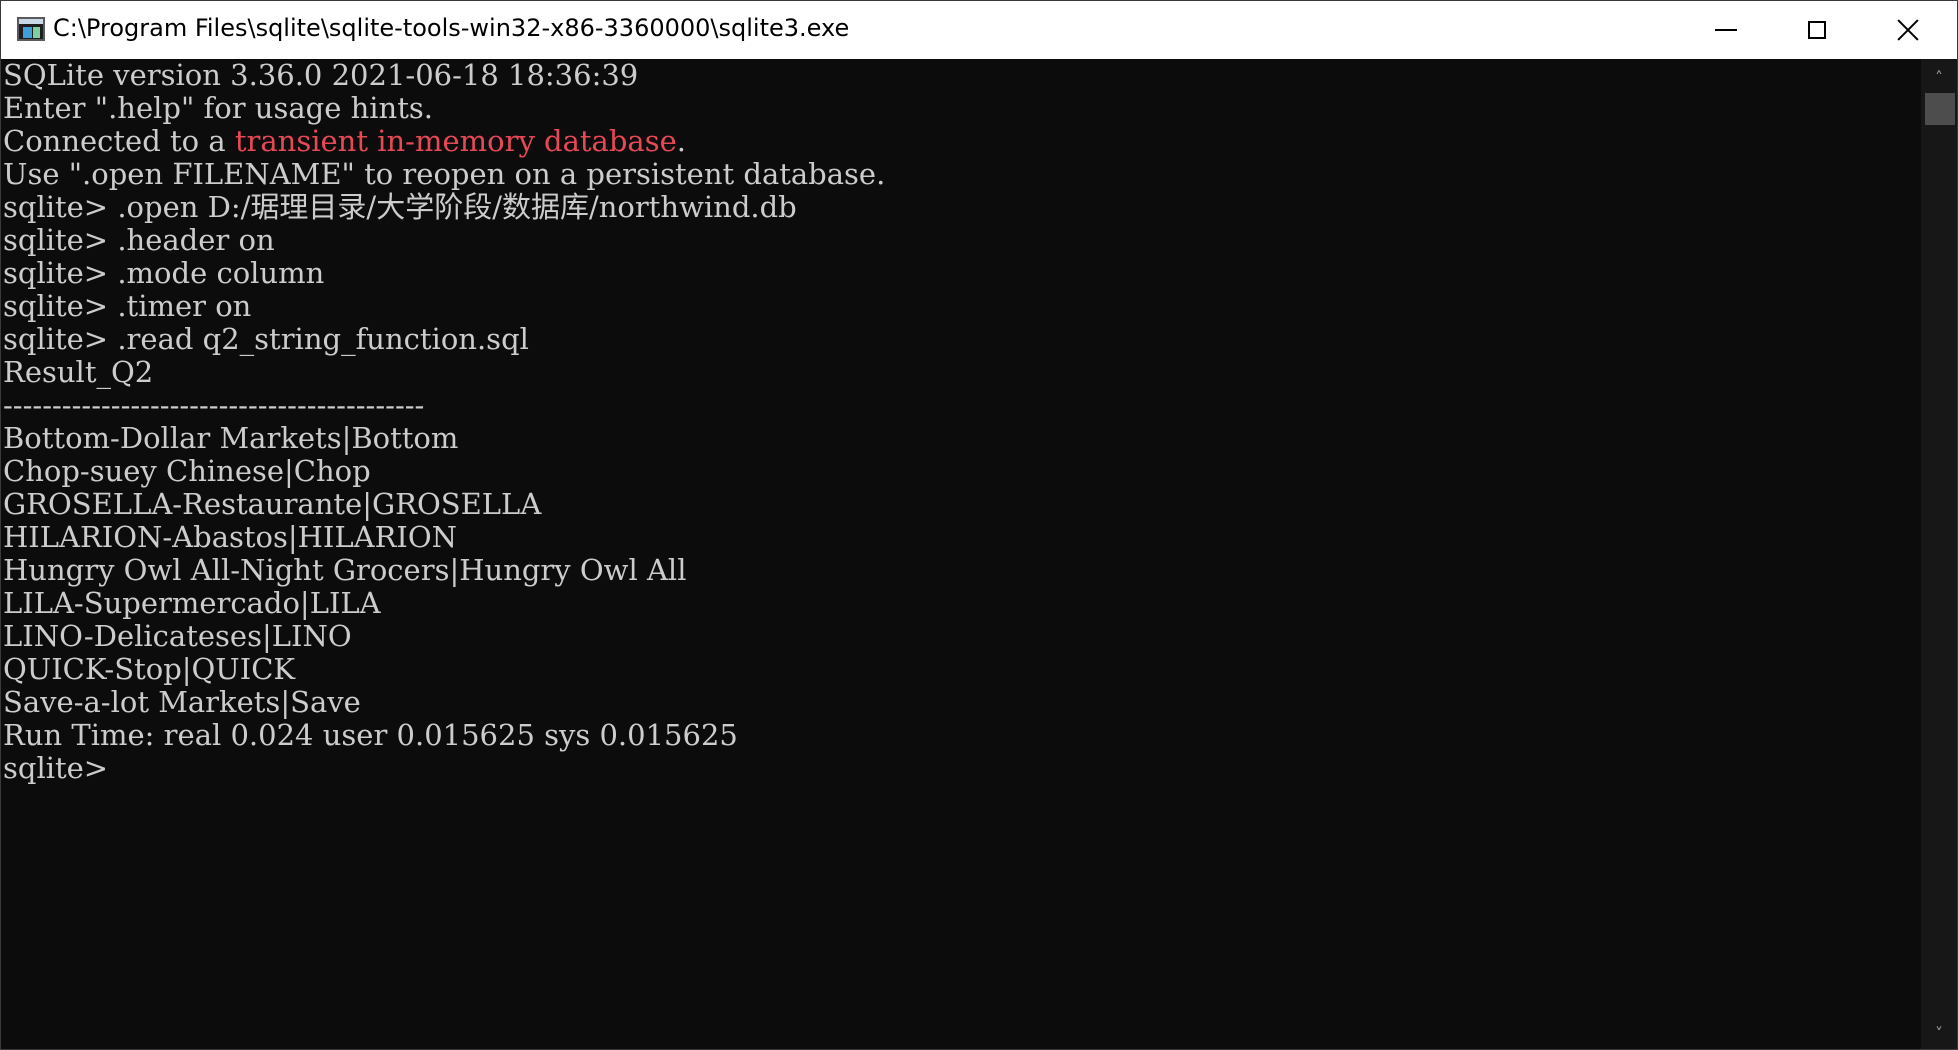 This screenshot has height=1050, width=1958. Describe the element at coordinates (127, 306) in the screenshot. I see `command-line: sqlite> .timer on` at that location.